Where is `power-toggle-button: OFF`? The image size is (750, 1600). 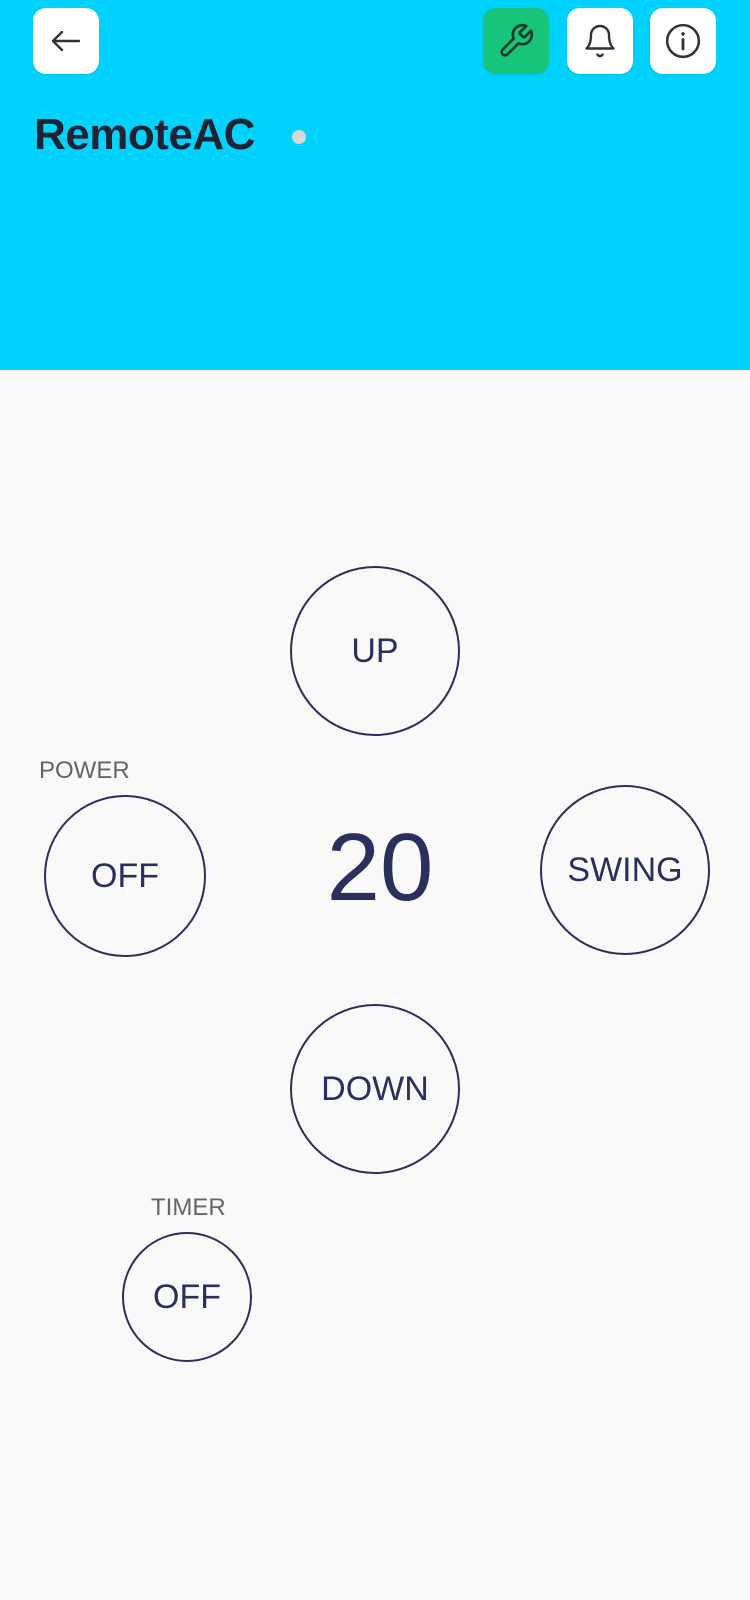
power-toggle-button: OFF is located at coordinates (125, 876).